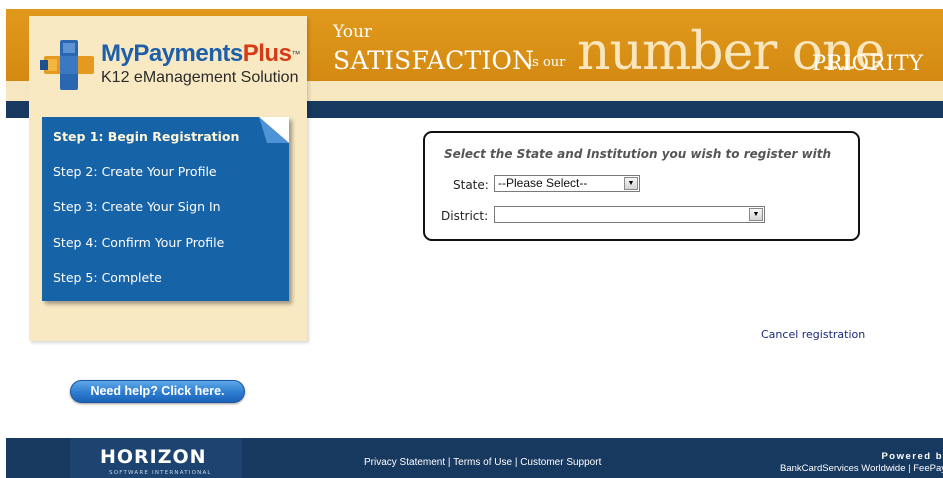 The image size is (943, 478). What do you see at coordinates (471, 185) in the screenshot?
I see `state-label: State:` at bounding box center [471, 185].